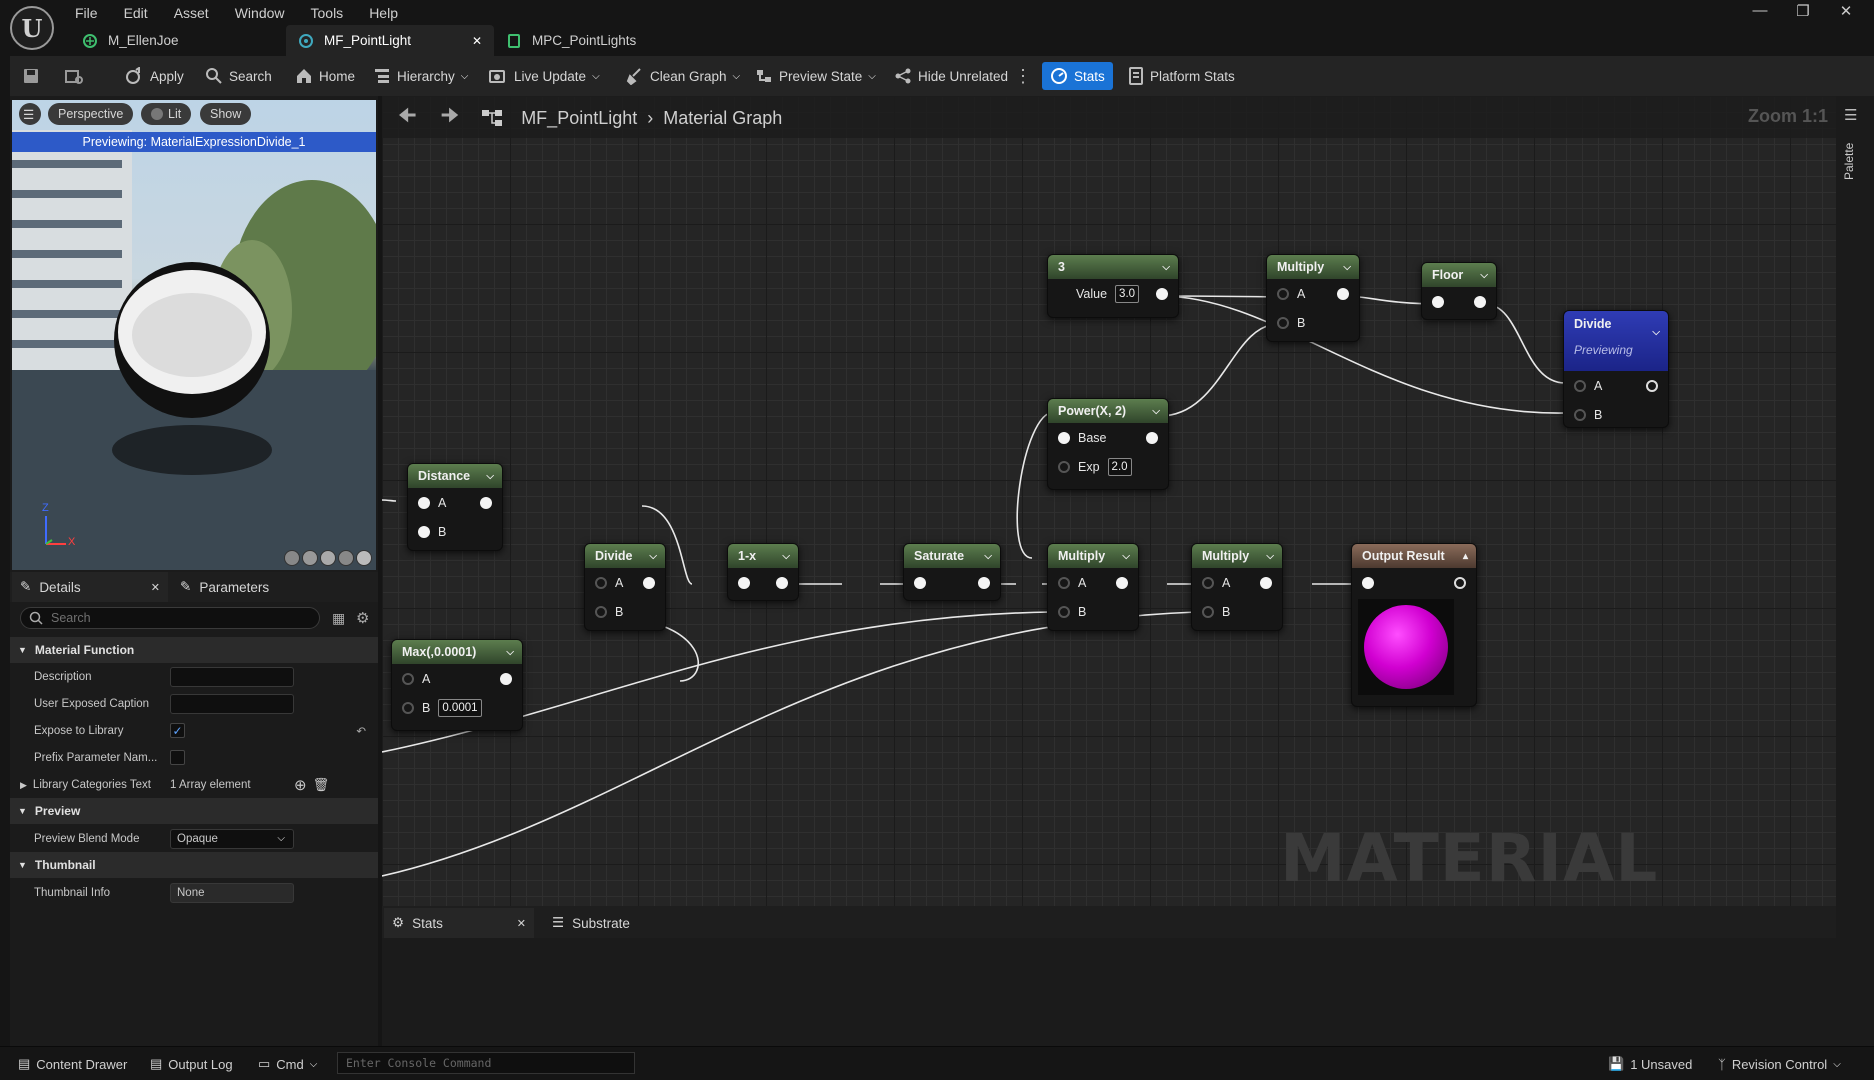 The height and width of the screenshot is (1080, 1874). What do you see at coordinates (154, 76) in the screenshot?
I see `apply-button: Apply` at bounding box center [154, 76].